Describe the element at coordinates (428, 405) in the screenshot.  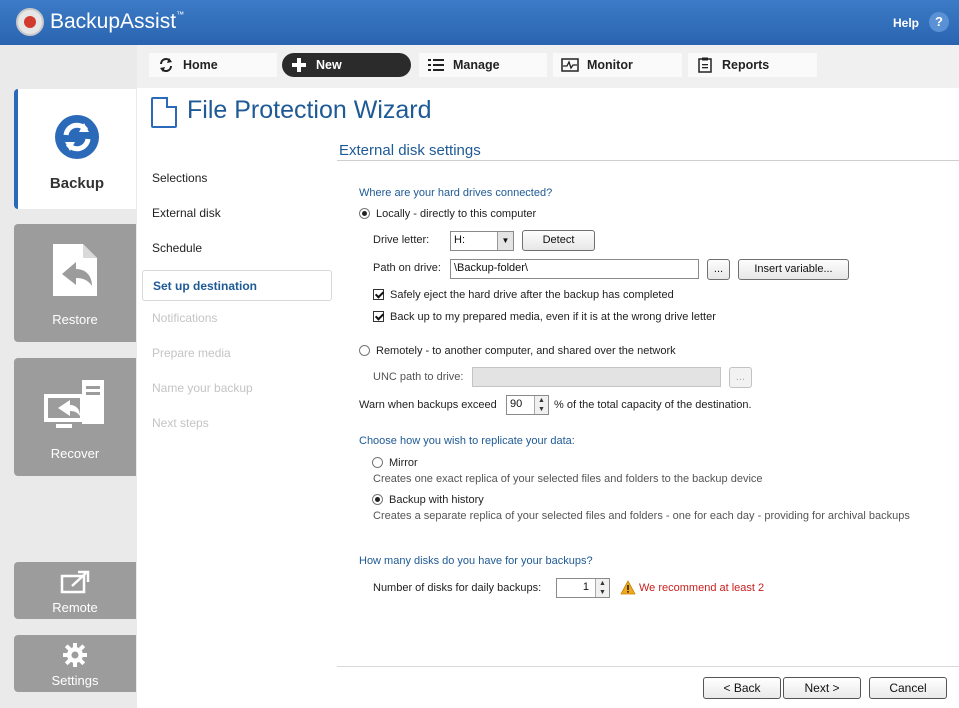
I see `warn-prefix-label: Warn when backups exceed` at that location.